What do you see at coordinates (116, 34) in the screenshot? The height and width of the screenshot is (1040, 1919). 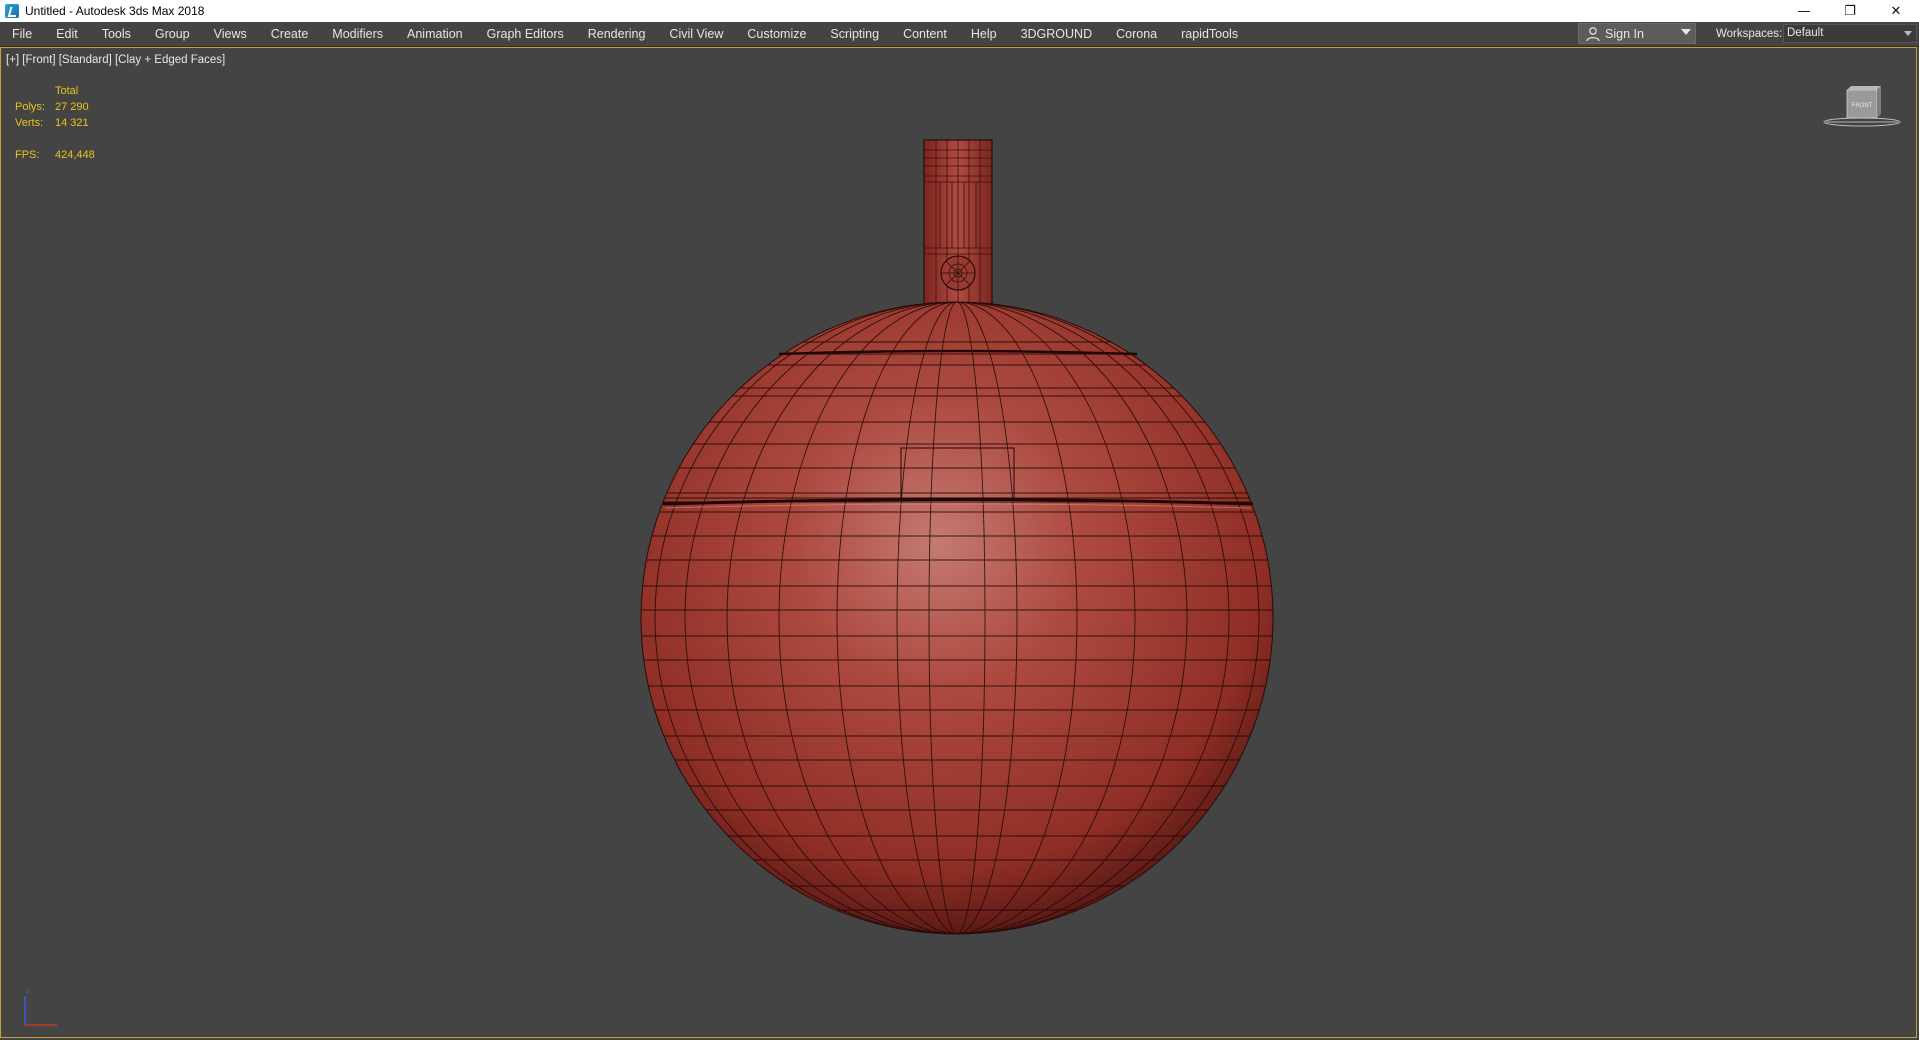 I see `menu-tools: Tools` at bounding box center [116, 34].